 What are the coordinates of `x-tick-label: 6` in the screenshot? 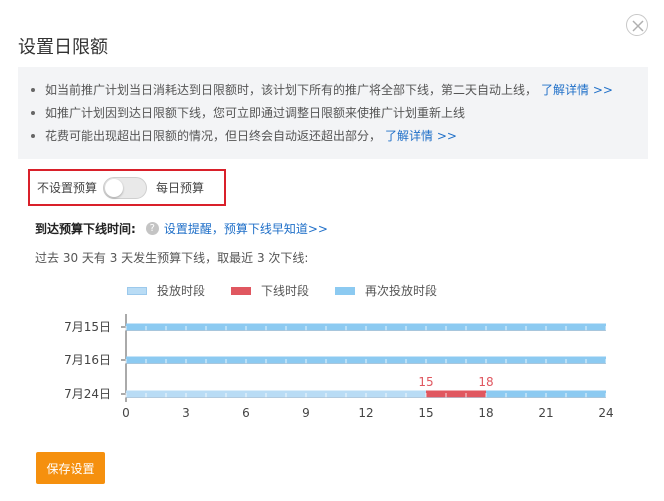 It's located at (246, 413).